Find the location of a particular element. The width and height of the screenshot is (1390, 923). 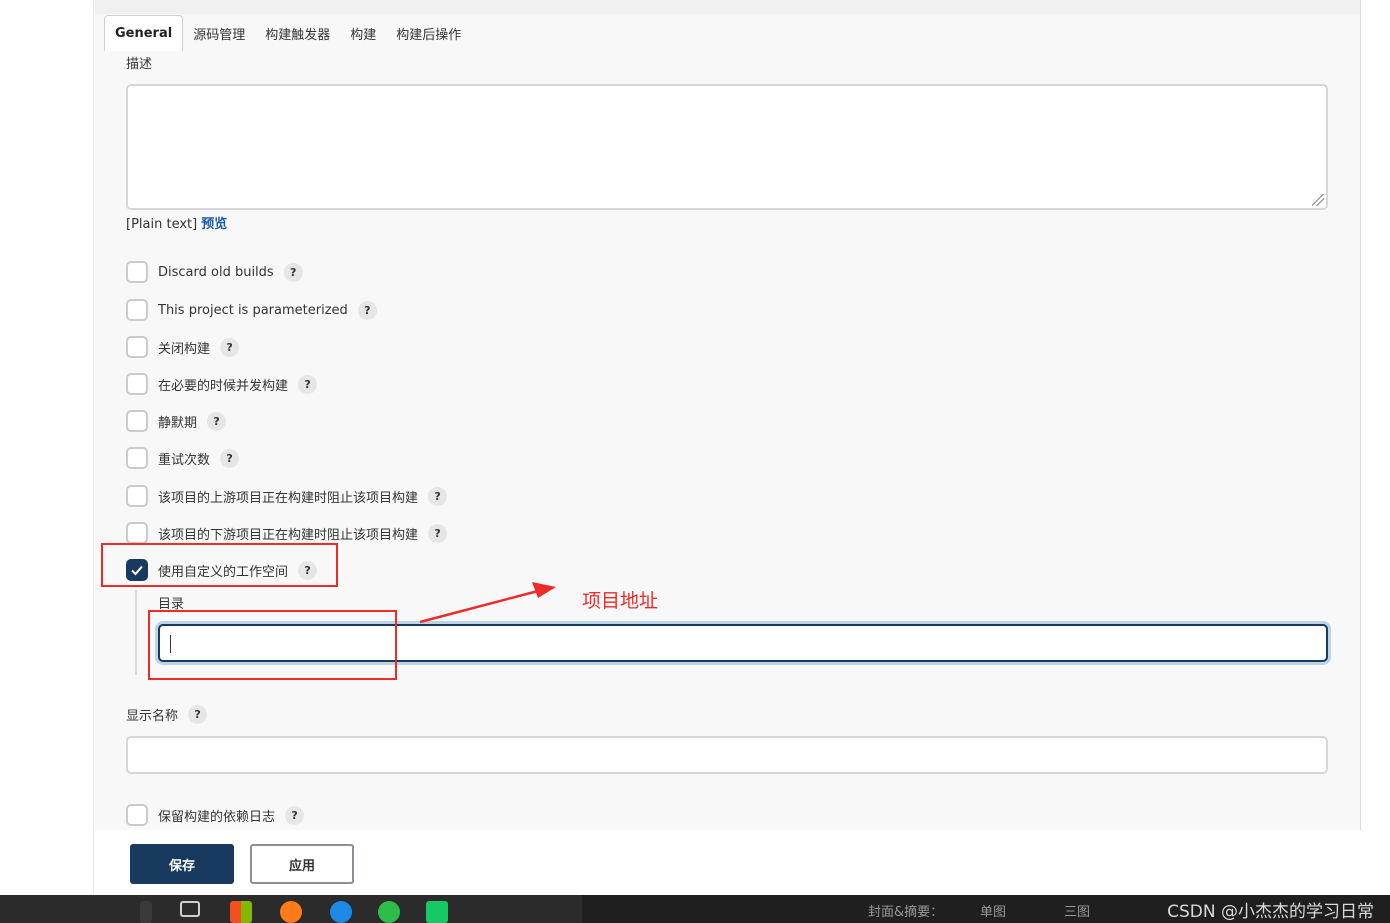

option-label: 关闭构建 is located at coordinates (184, 349).